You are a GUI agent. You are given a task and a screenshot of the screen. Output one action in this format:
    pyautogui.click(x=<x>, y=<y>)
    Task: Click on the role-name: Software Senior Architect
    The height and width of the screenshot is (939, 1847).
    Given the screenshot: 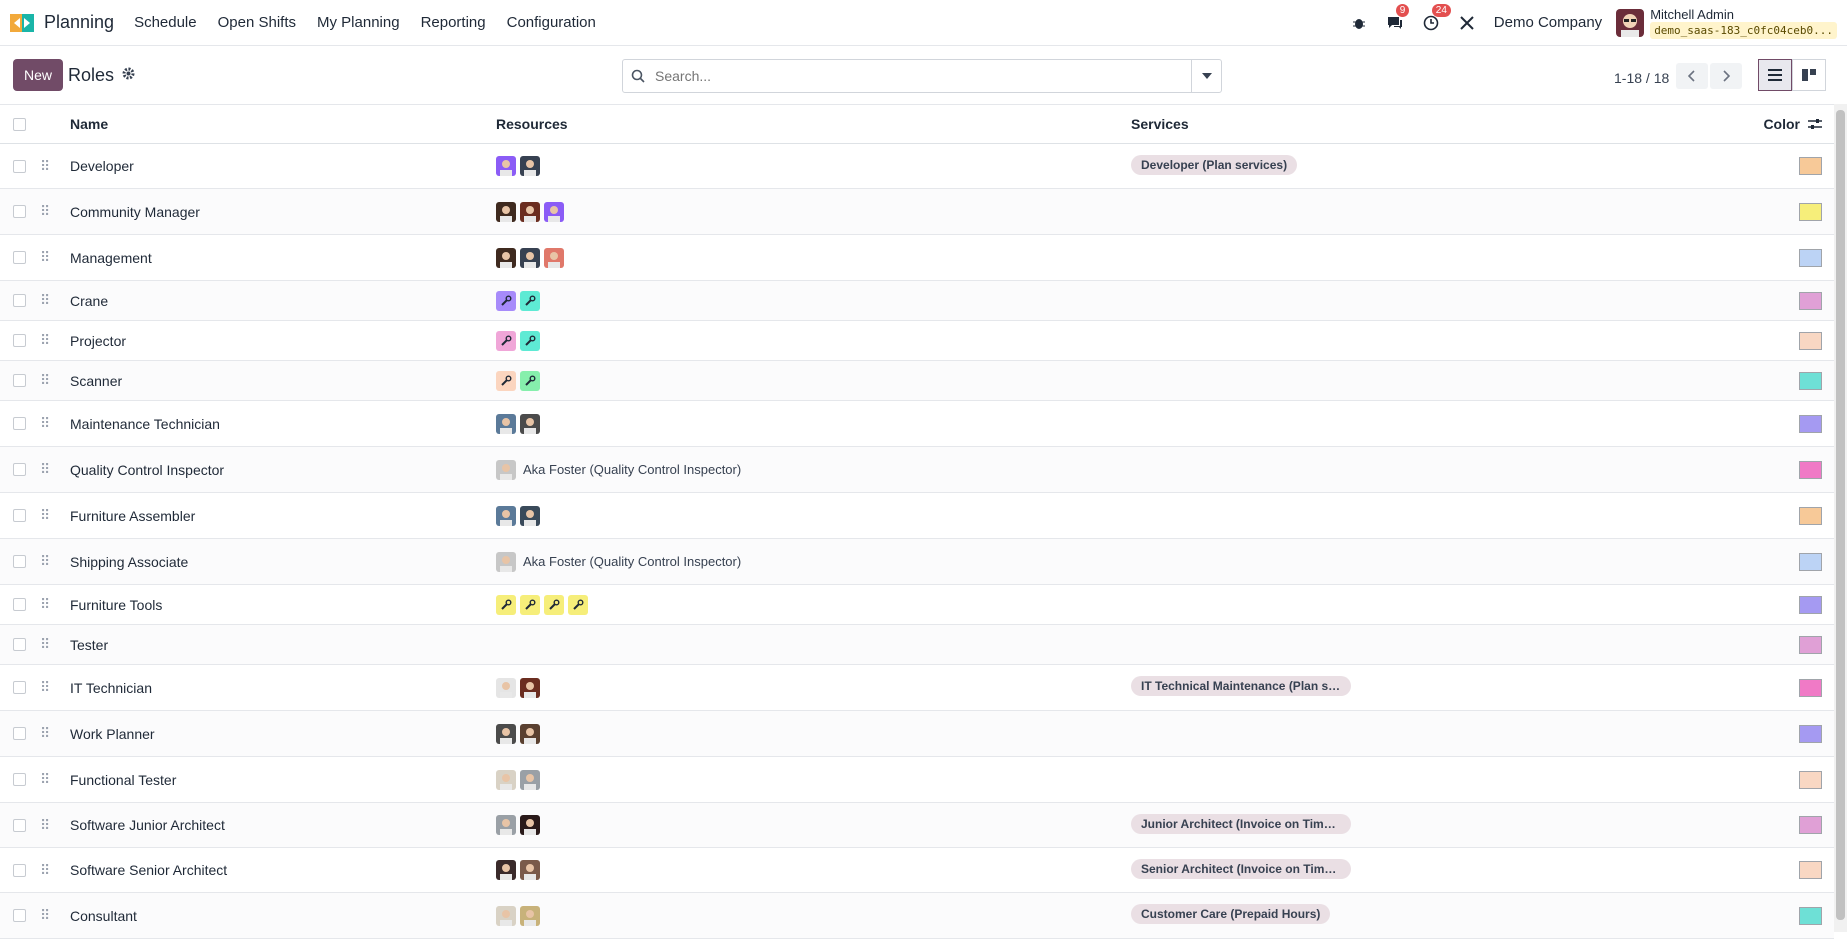 What is the action you would take?
    pyautogui.click(x=283, y=870)
    